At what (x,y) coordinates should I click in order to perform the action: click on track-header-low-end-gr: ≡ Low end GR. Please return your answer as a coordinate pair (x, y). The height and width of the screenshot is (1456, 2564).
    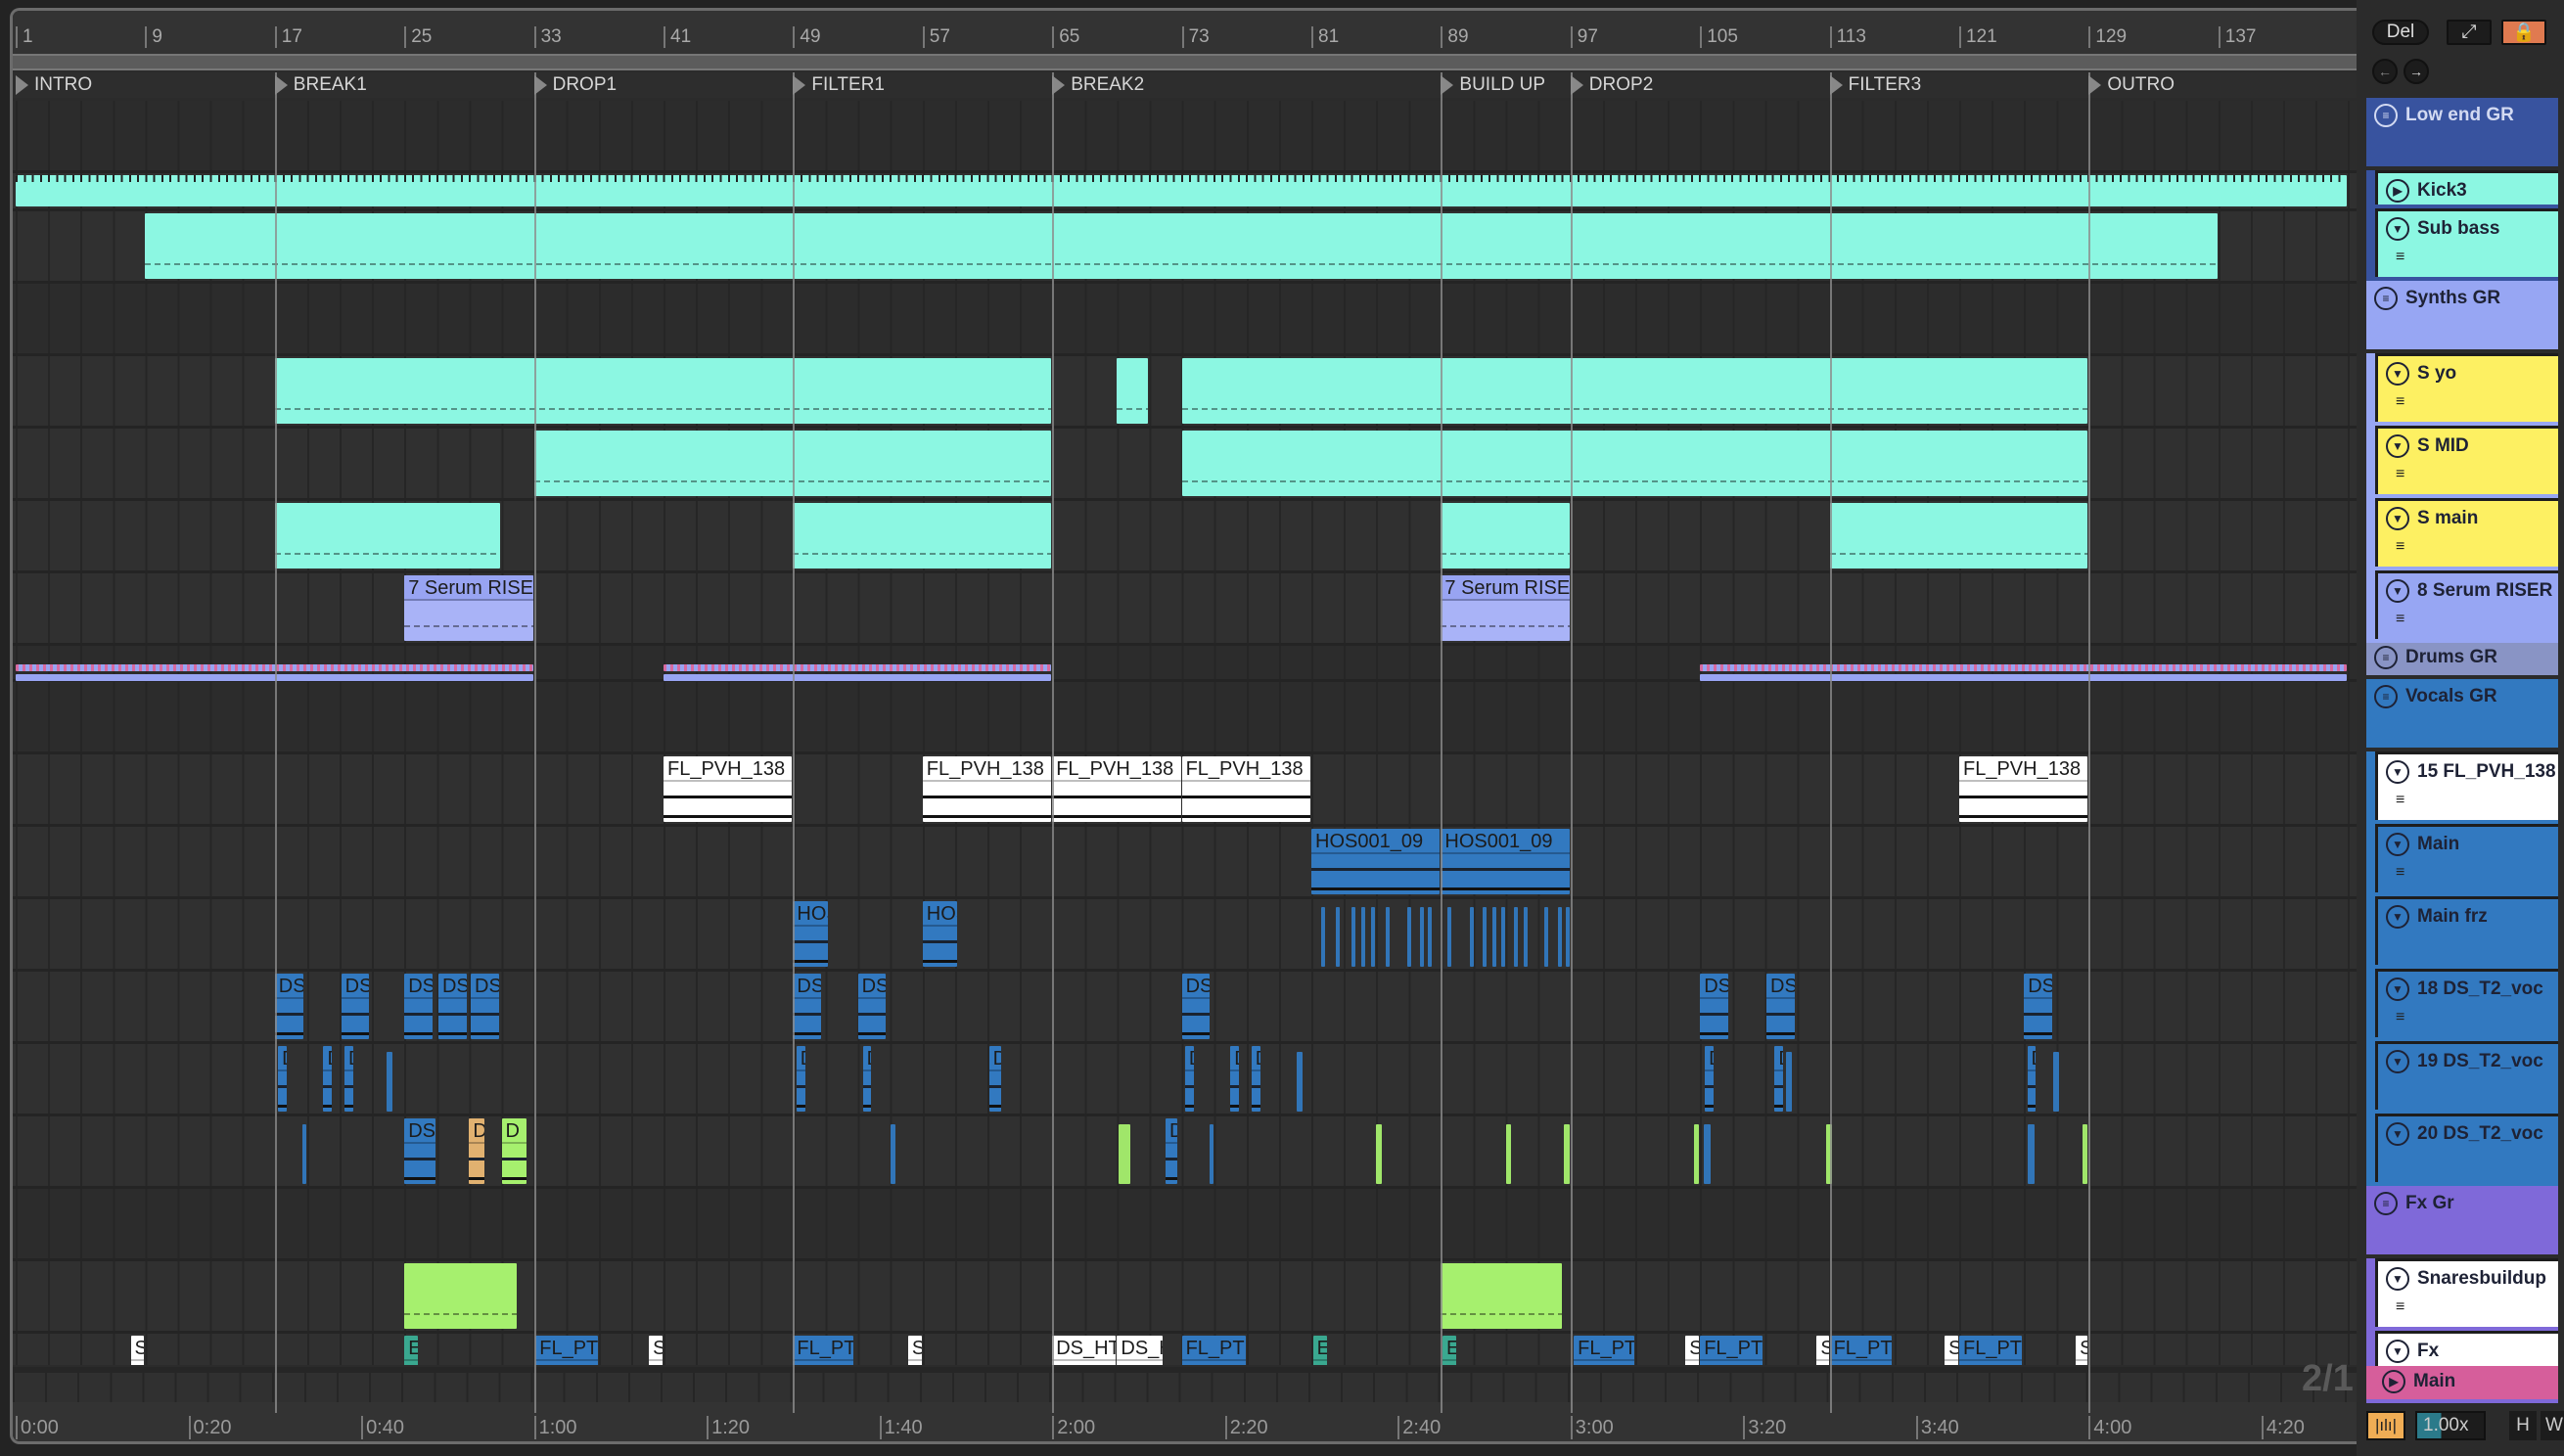
    Looking at the image, I should click on (2462, 134).